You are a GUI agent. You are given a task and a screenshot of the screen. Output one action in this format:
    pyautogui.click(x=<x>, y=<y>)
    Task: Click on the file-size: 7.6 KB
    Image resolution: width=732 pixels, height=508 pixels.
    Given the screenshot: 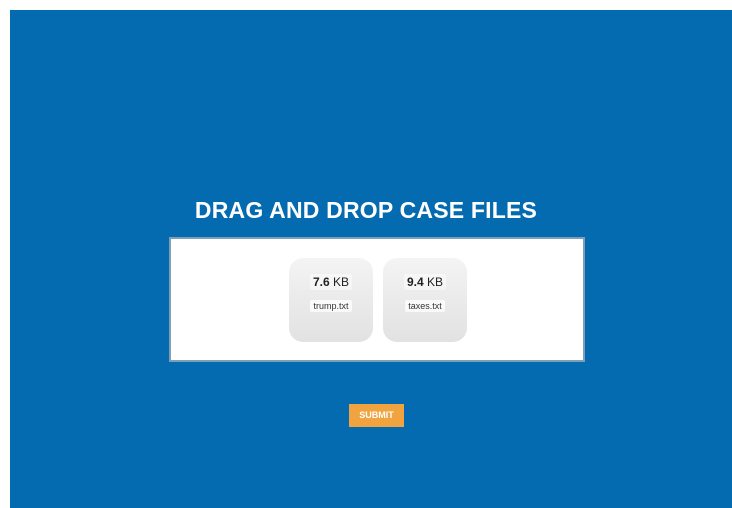 What is the action you would take?
    pyautogui.click(x=331, y=282)
    